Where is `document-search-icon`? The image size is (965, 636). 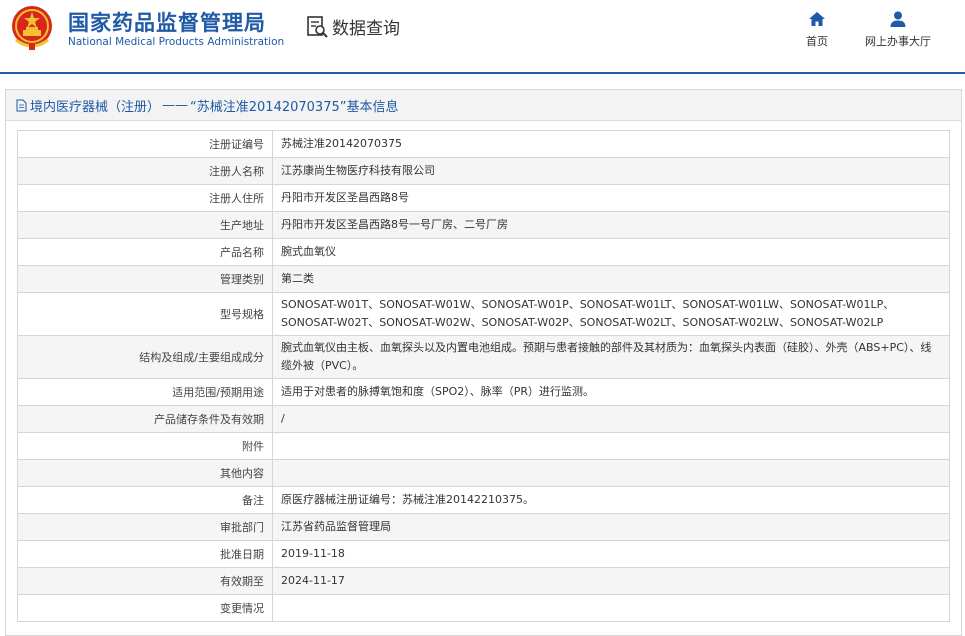 document-search-icon is located at coordinates (317, 26).